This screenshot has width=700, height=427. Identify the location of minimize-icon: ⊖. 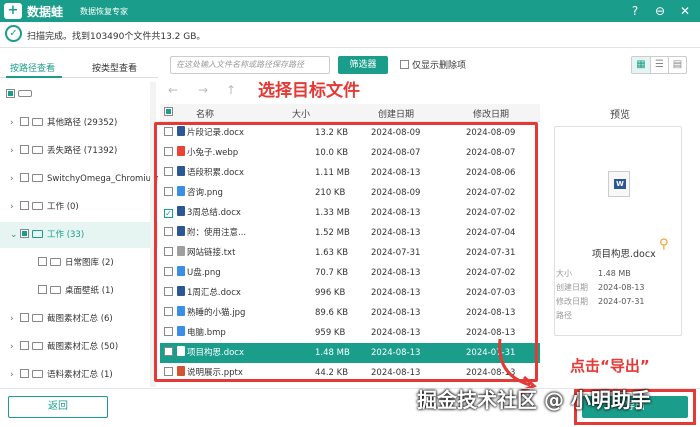
(660, 11).